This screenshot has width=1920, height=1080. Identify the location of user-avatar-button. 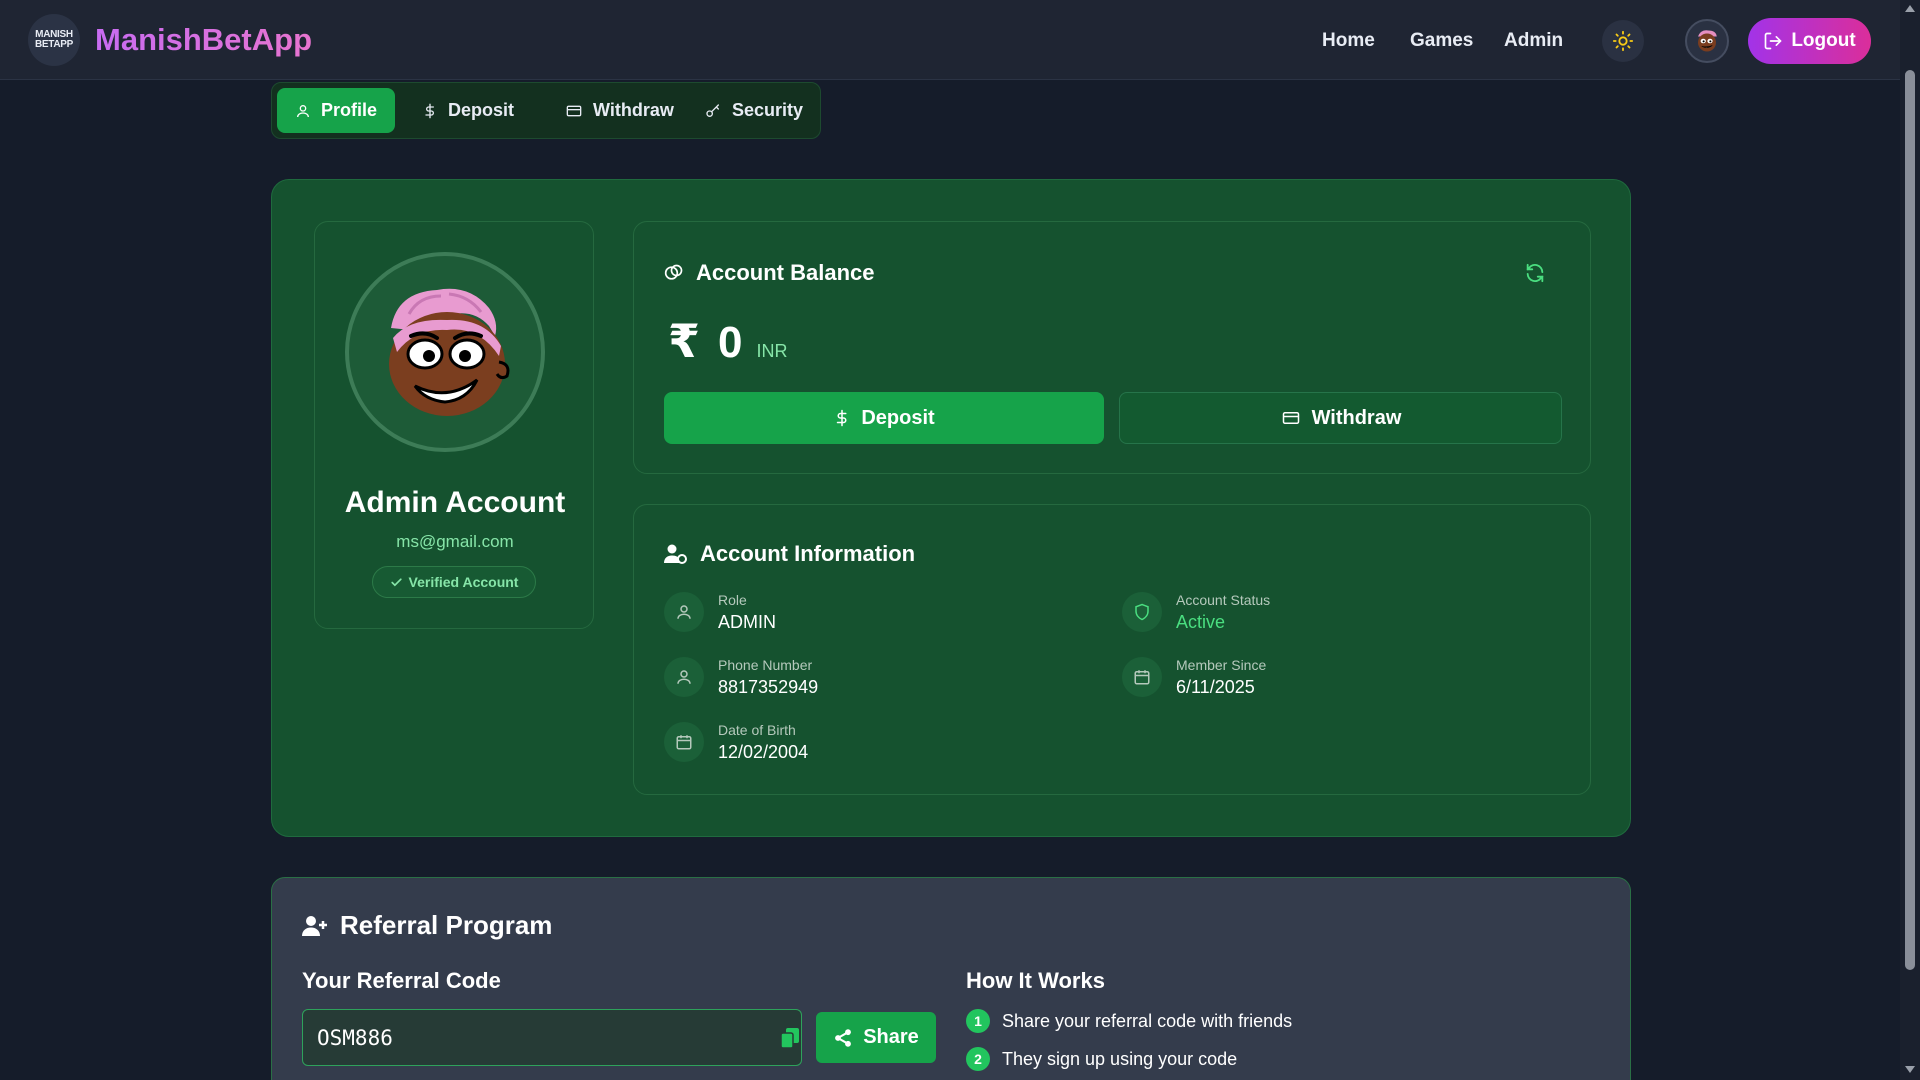
(1707, 41).